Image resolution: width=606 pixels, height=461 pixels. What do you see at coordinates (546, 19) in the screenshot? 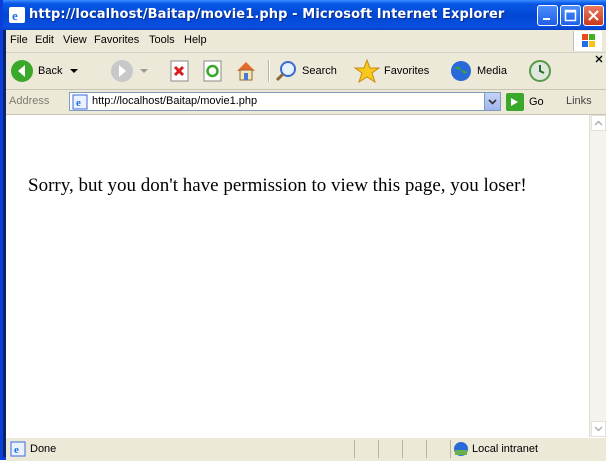
I see `minimize-icon` at bounding box center [546, 19].